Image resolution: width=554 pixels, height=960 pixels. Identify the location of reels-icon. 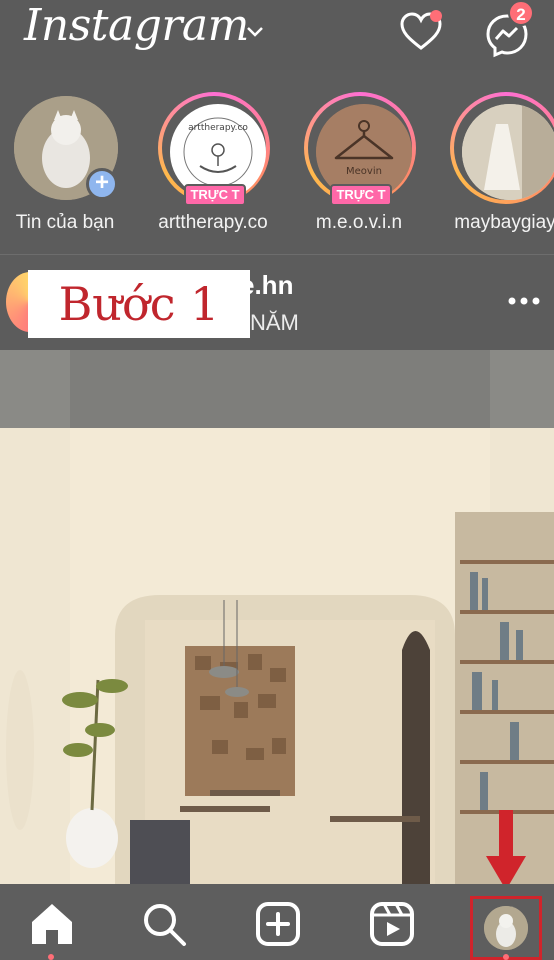
(392, 924).